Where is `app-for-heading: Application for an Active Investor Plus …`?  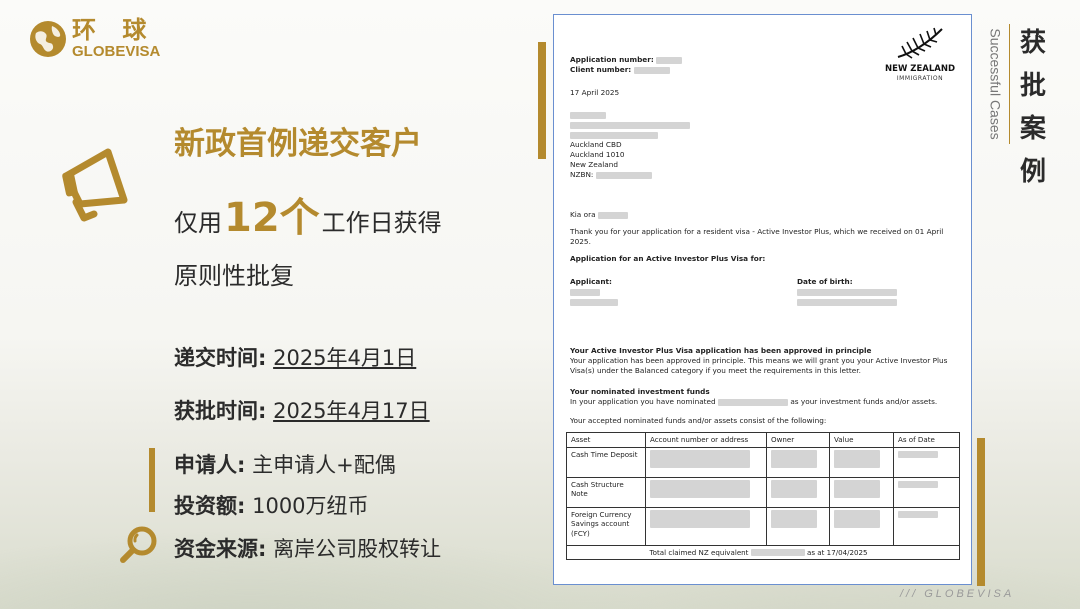 app-for-heading: Application for an Active Investor Plus … is located at coordinates (668, 258).